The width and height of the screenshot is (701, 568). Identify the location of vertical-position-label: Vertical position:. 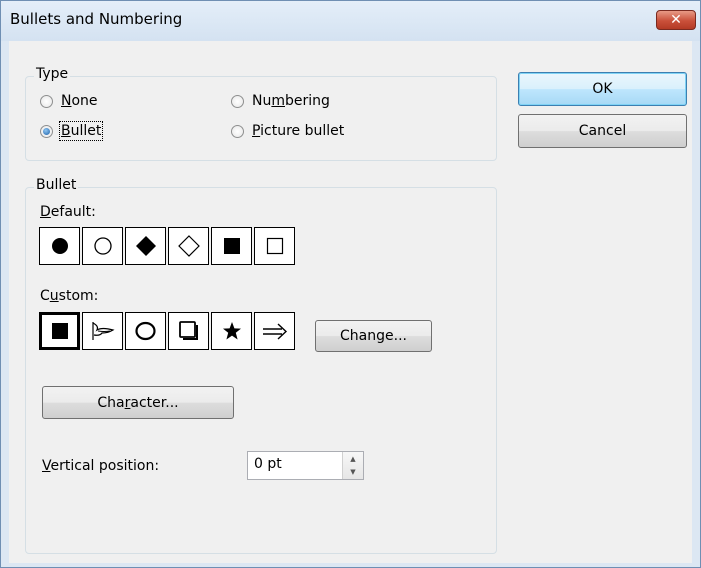
(101, 466).